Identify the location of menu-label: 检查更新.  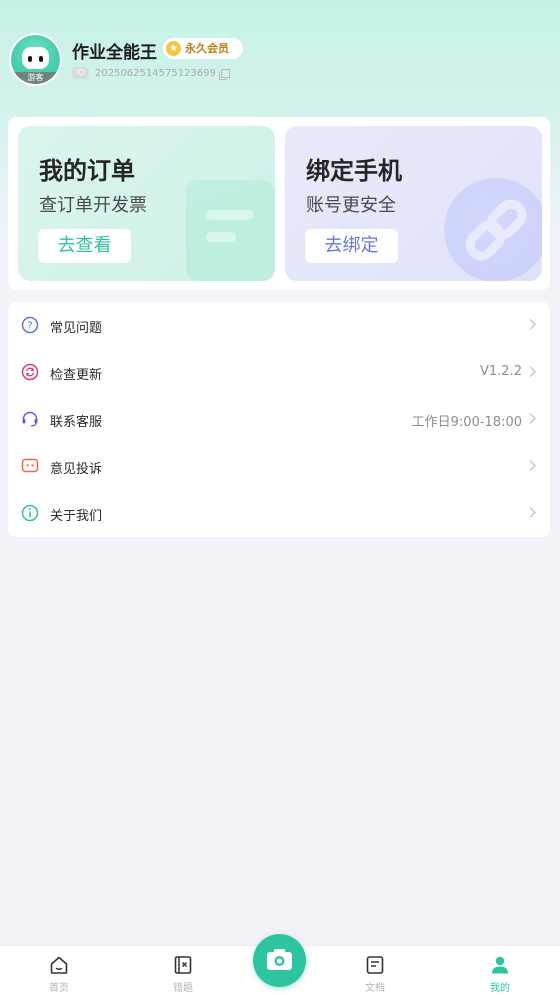
(76, 375).